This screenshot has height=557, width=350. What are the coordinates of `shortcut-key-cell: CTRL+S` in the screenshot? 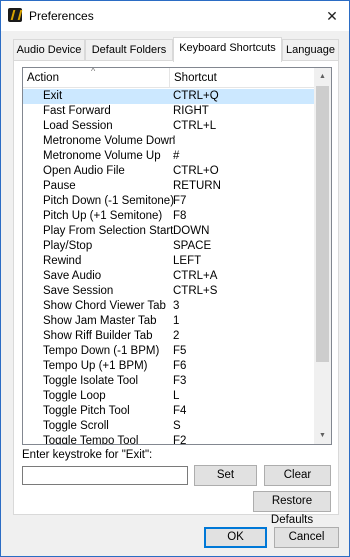 It's located at (195, 291).